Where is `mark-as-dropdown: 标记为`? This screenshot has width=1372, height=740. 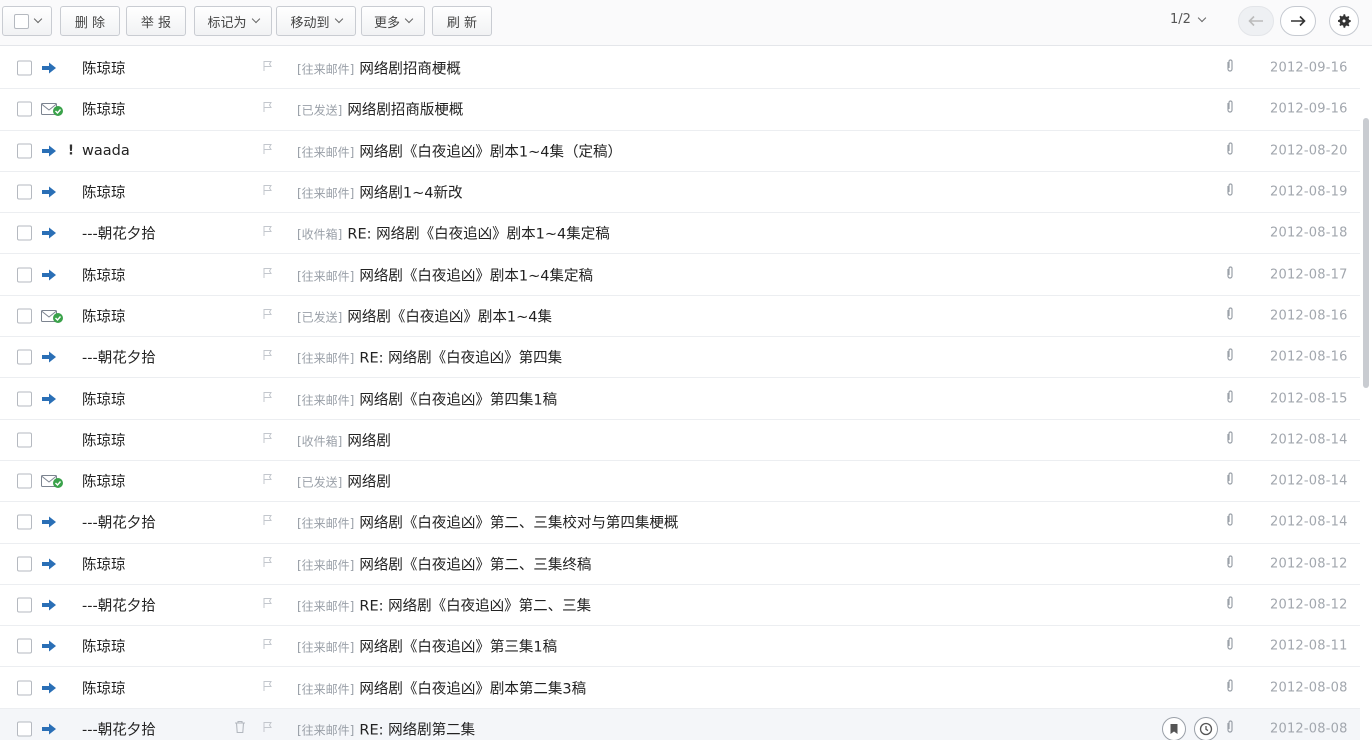 mark-as-dropdown: 标记为 is located at coordinates (233, 21).